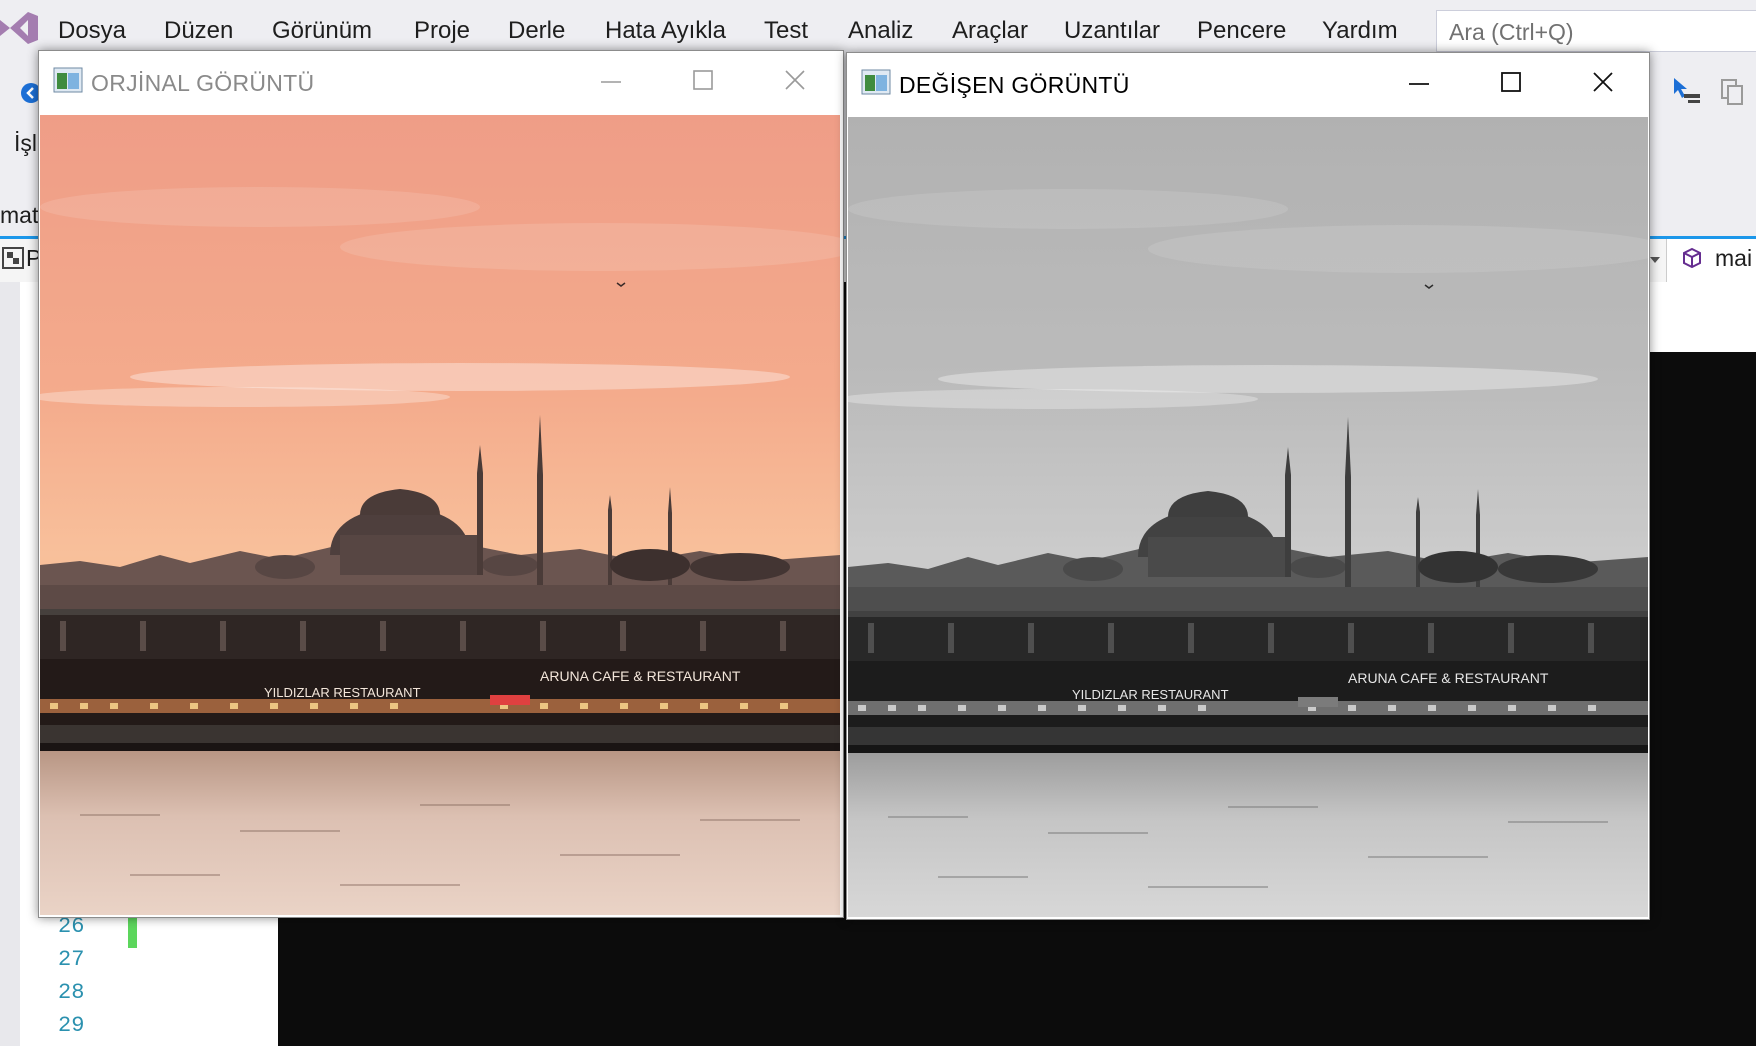  Describe the element at coordinates (71, 992) in the screenshot. I see `line-number: 28` at that location.